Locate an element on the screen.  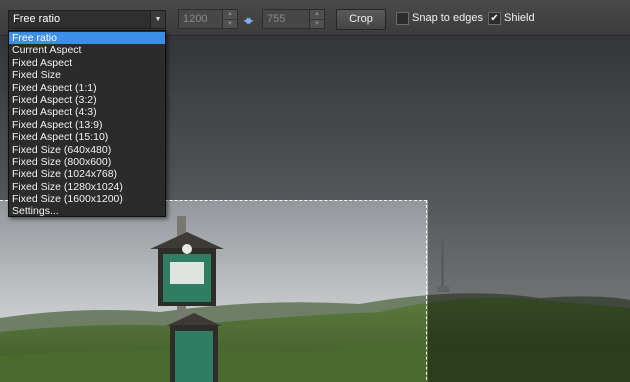
dropdown-option: Fixed Aspect (3:2) is located at coordinates (87, 100).